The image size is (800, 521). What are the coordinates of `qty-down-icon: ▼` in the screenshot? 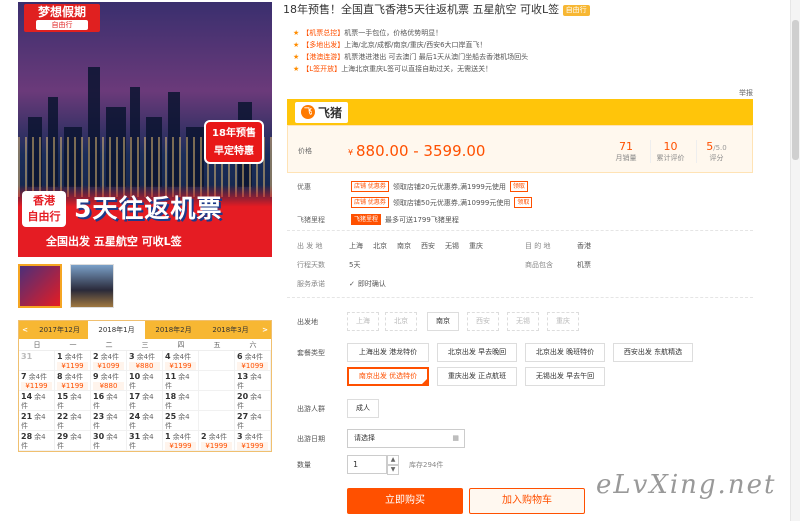 It's located at (393, 470).